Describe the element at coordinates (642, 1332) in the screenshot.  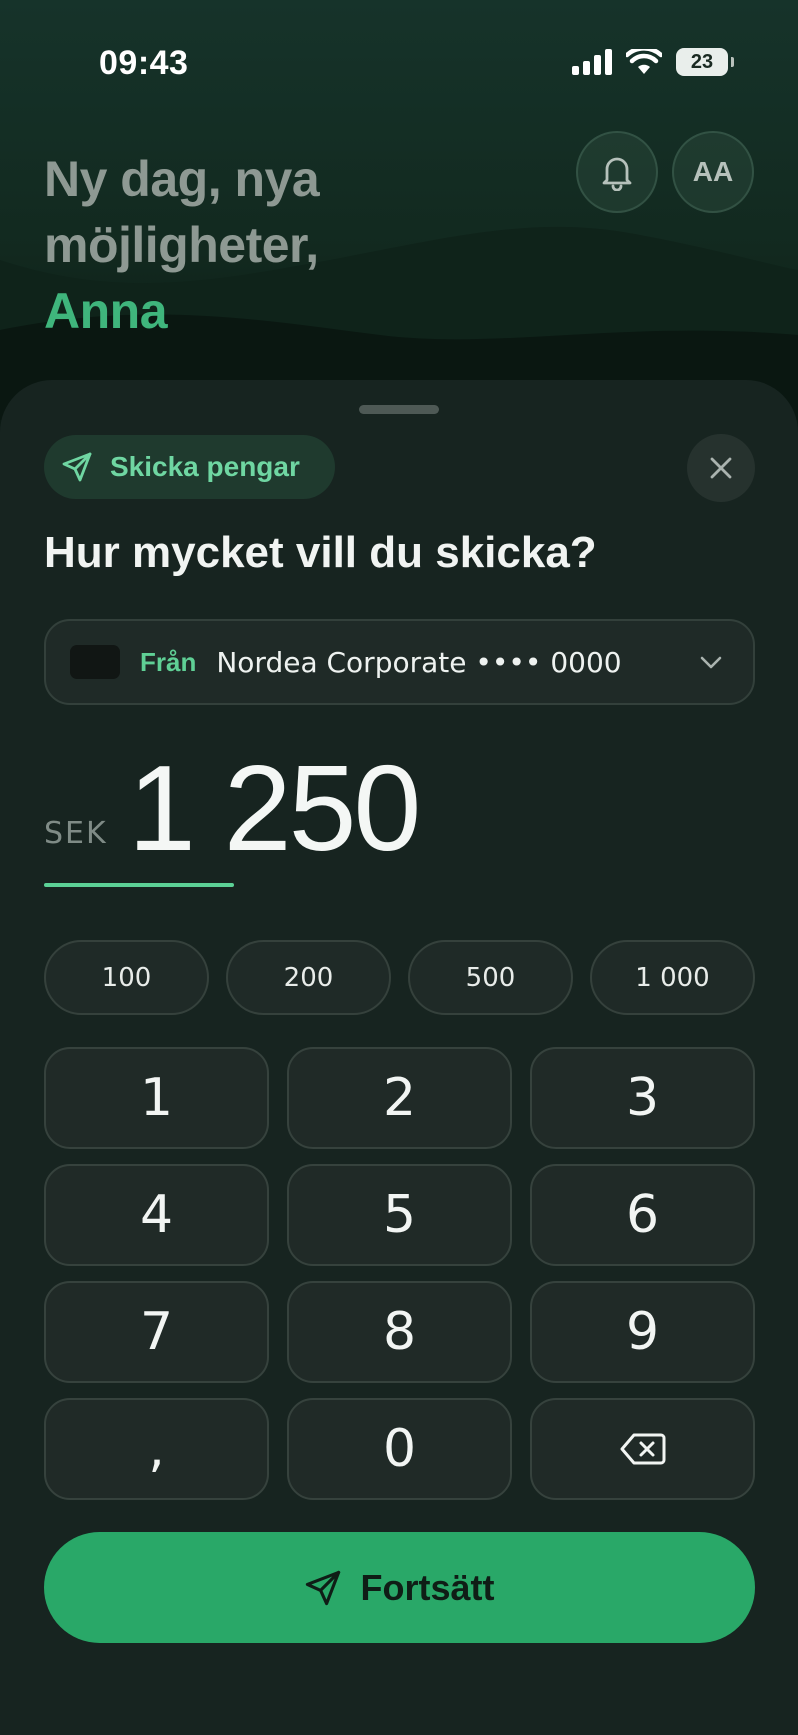
I see `key-9: 9` at that location.